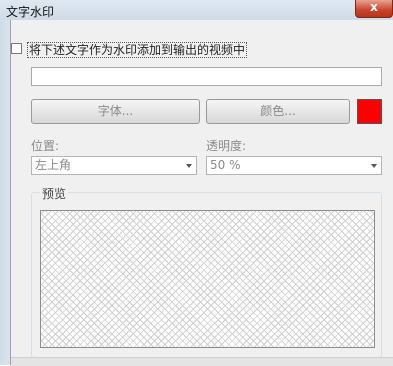 The image size is (393, 366). Describe the element at coordinates (53, 165) in the screenshot. I see `position-value: 左上角` at that location.